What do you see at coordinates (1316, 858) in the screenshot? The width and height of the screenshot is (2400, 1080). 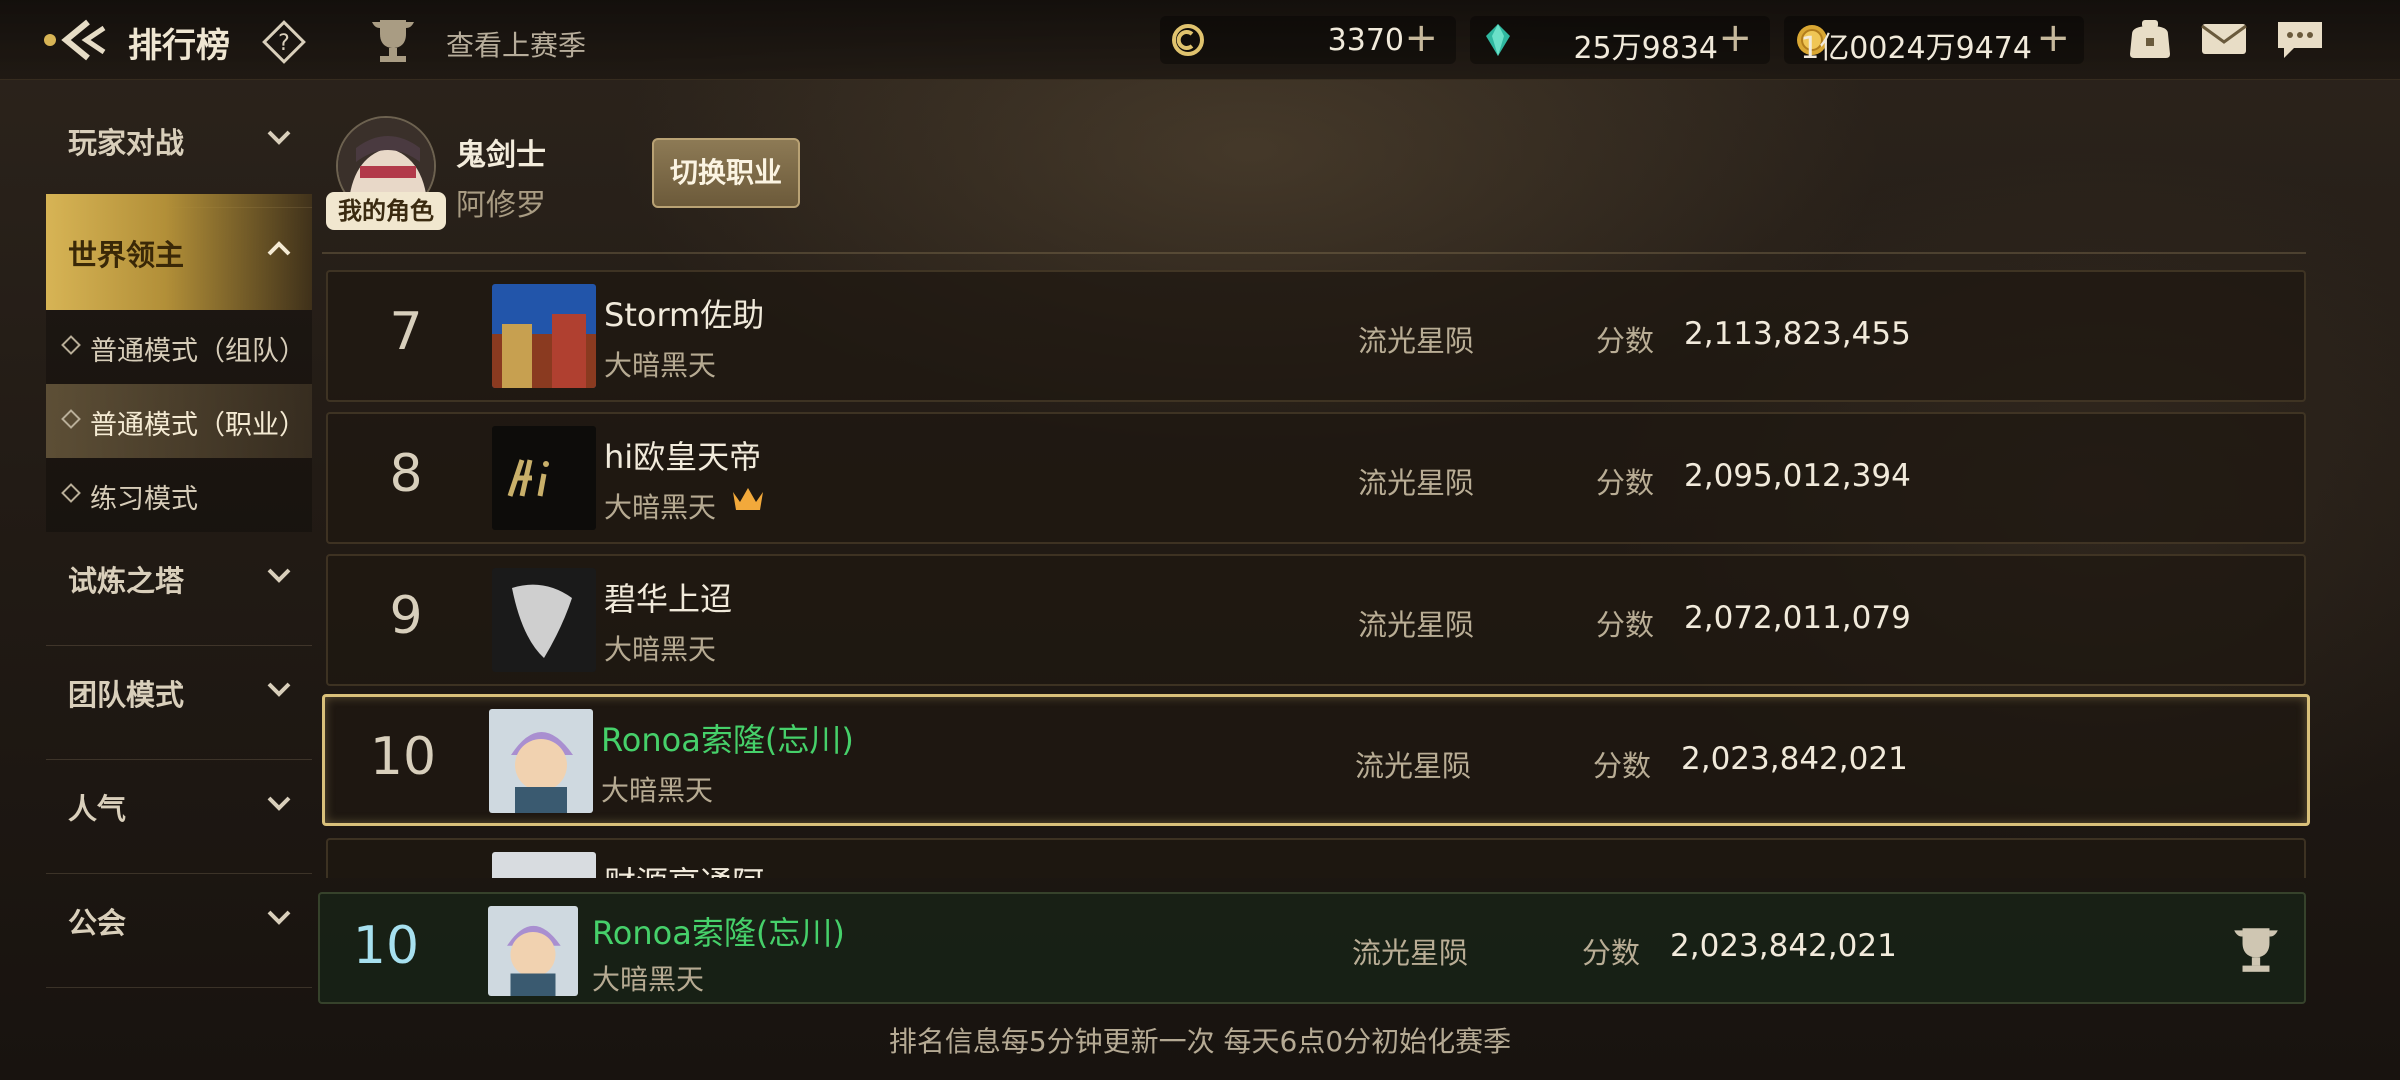 I see `table-row: 财源亨通阿` at bounding box center [1316, 858].